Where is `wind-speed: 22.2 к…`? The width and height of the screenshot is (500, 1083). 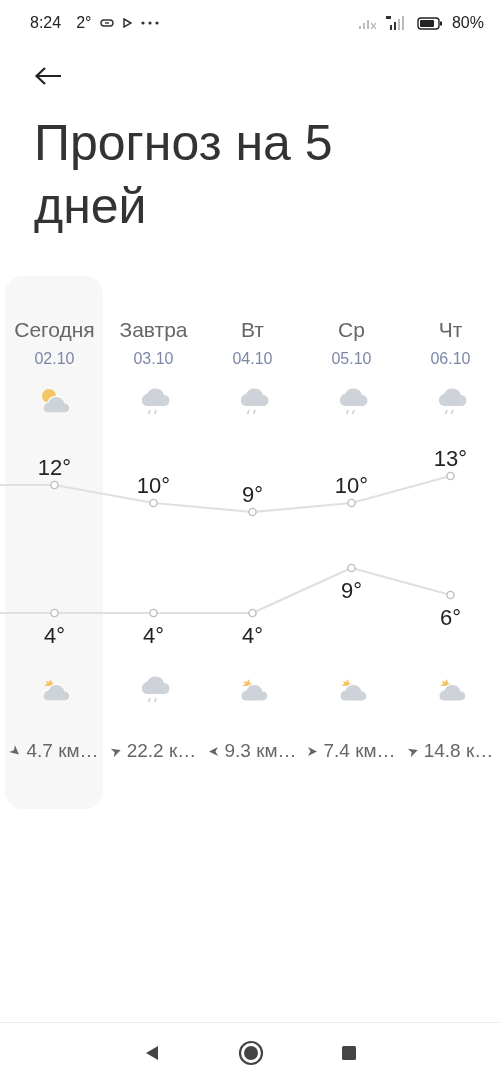
wind-speed: 22.2 к… is located at coordinates (161, 751).